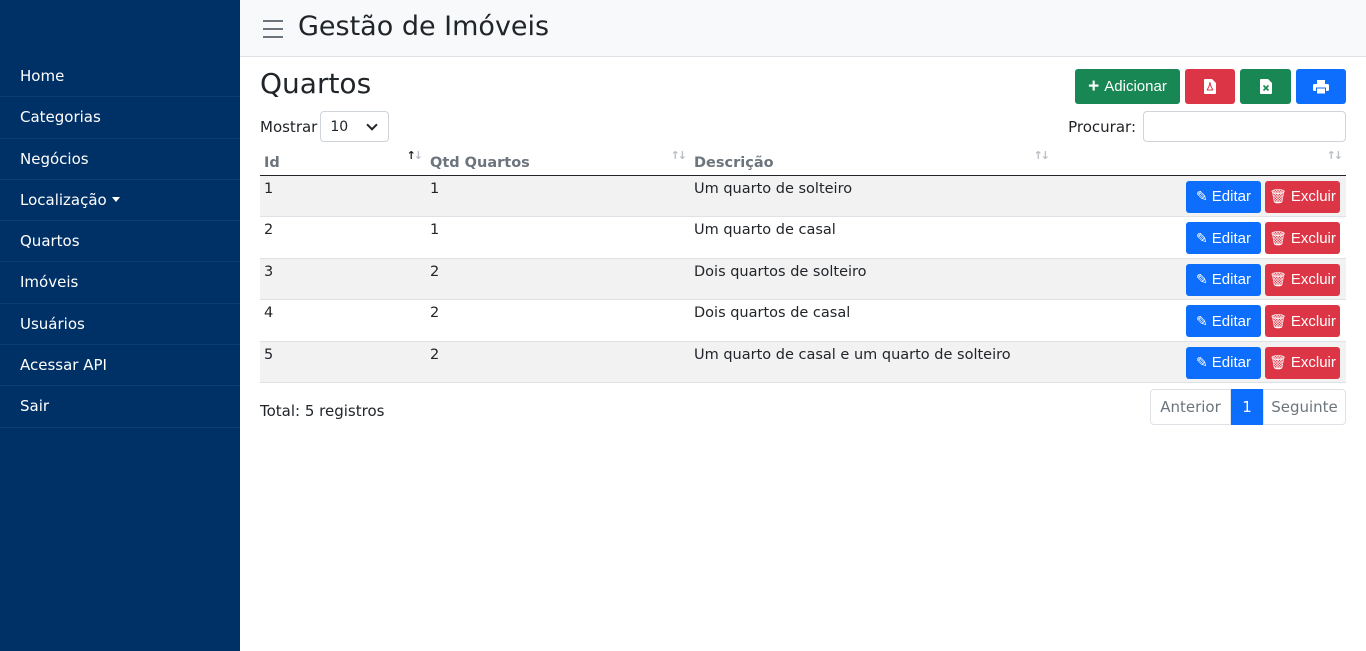 Image resolution: width=1366 pixels, height=651 pixels. Describe the element at coordinates (316, 83) in the screenshot. I see `page-title: Quartos` at that location.